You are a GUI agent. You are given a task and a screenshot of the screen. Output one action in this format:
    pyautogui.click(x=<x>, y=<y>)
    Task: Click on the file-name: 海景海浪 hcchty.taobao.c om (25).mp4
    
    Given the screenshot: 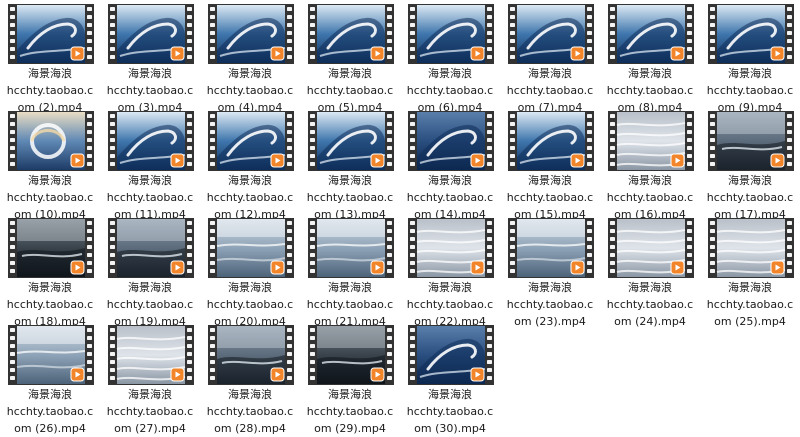 What is the action you would take?
    pyautogui.click(x=750, y=304)
    